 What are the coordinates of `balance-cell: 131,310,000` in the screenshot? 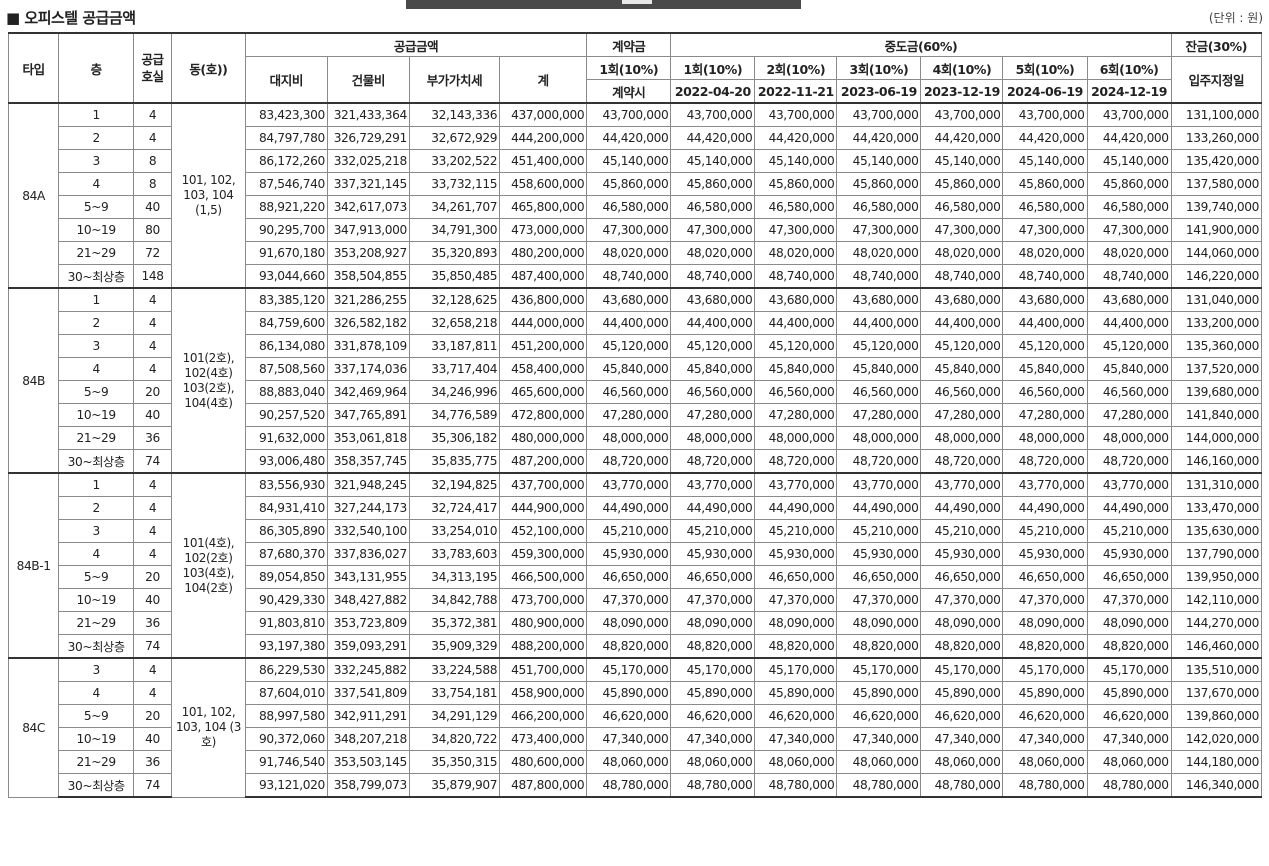 It's located at (1216, 484).